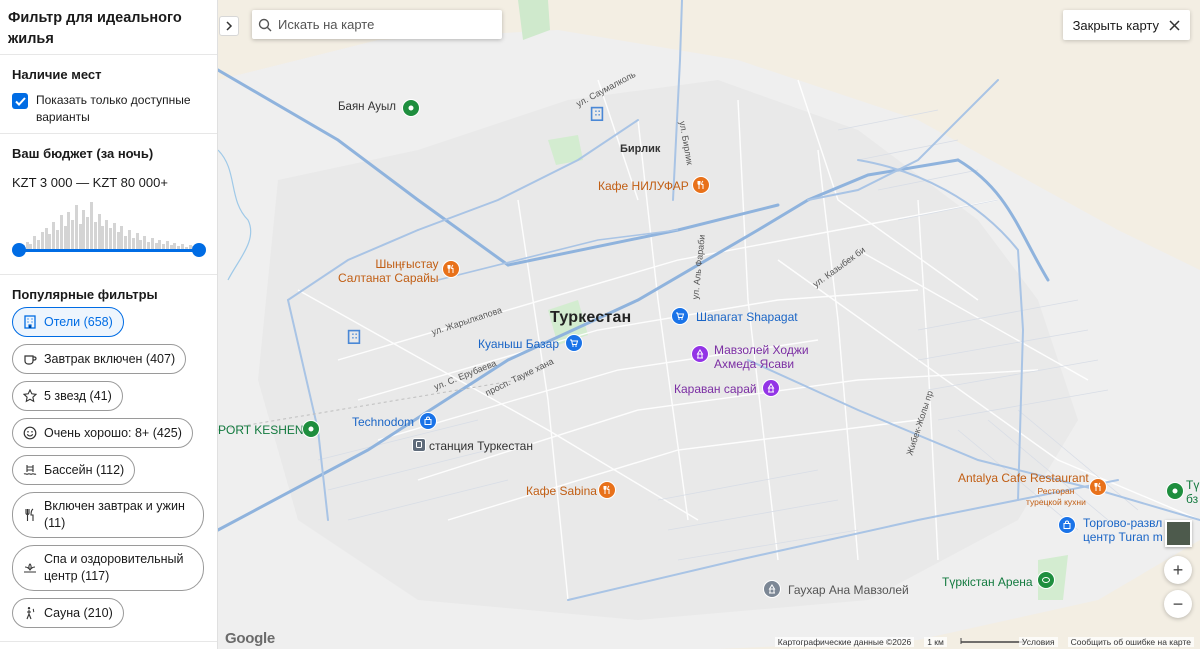 This screenshot has width=1200, height=649. I want to click on stadium-icon, so click(1046, 580).